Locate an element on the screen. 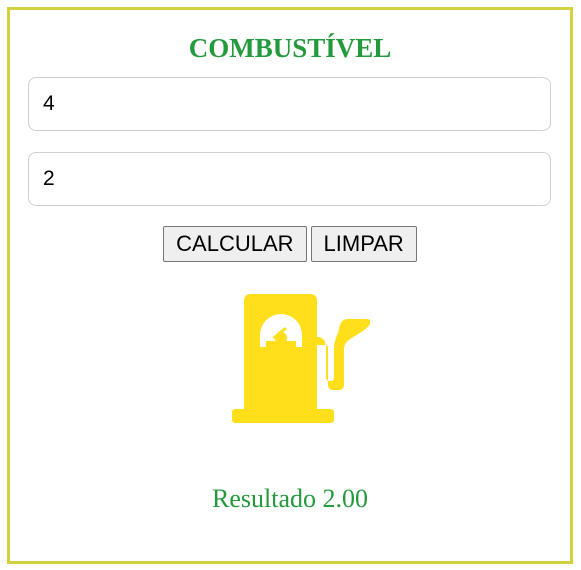  calculate-button: CALCULAR is located at coordinates (235, 244).